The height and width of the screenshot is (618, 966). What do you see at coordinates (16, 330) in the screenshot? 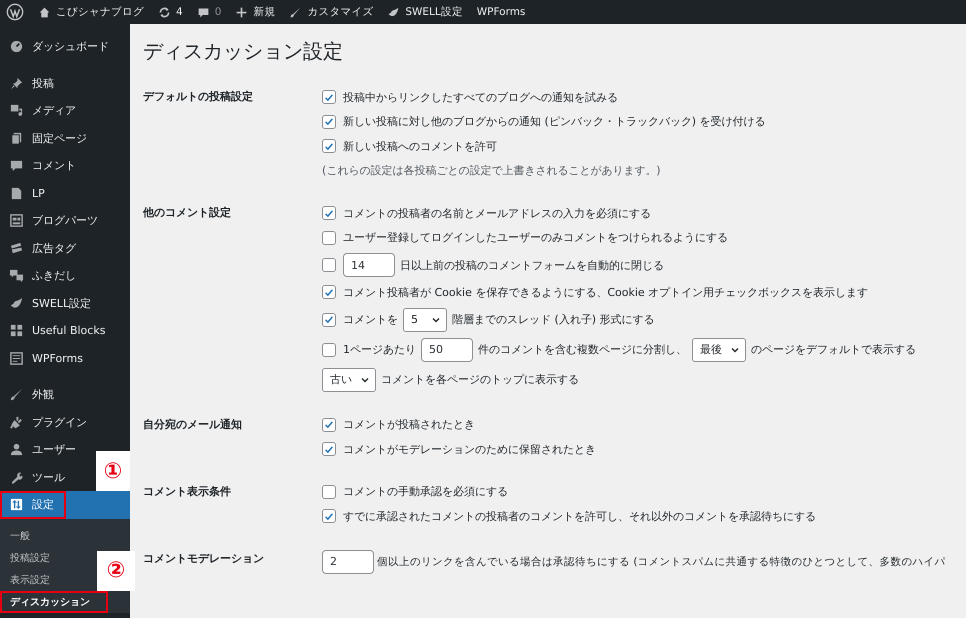
I see `grid-icon` at bounding box center [16, 330].